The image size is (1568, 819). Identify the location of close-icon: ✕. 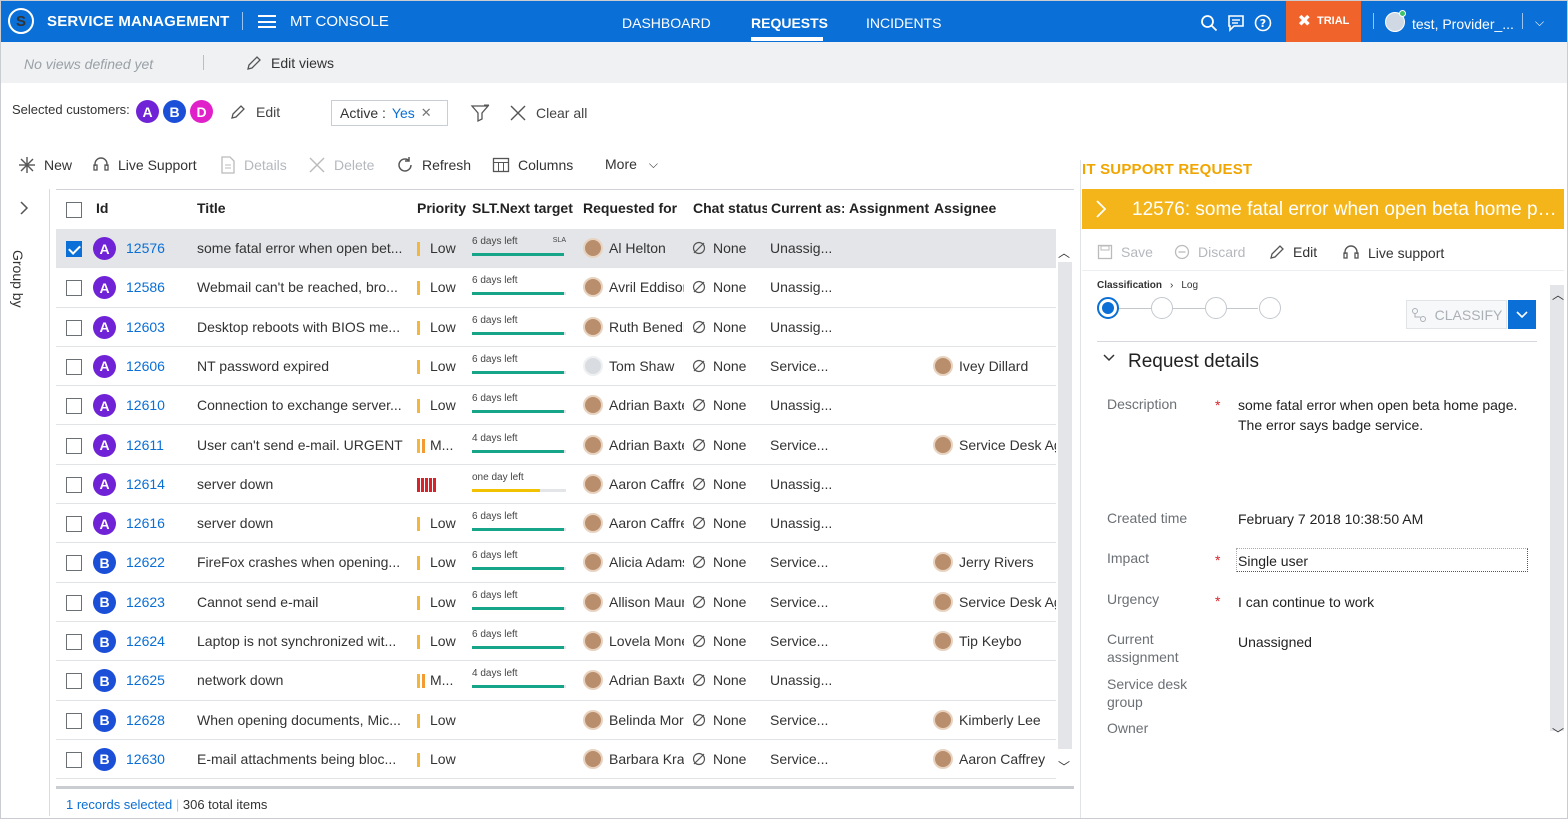
(426, 113).